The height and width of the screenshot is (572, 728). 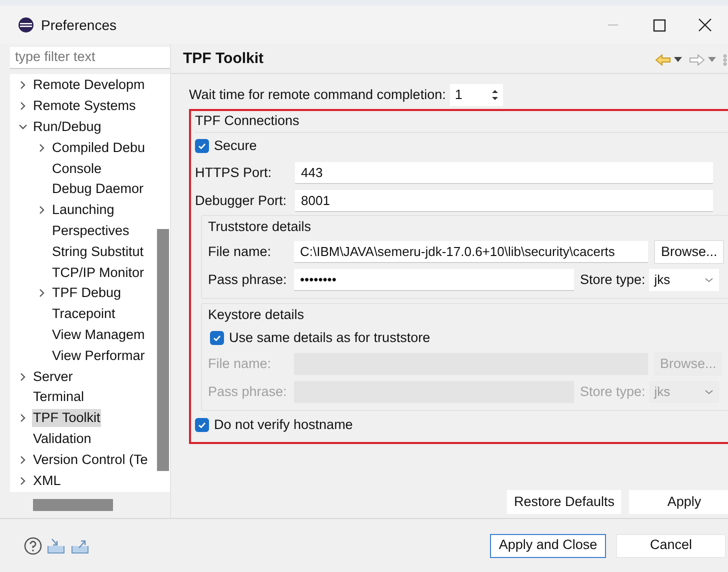 I want to click on pass-phrase-field: ••••••••, so click(x=434, y=280).